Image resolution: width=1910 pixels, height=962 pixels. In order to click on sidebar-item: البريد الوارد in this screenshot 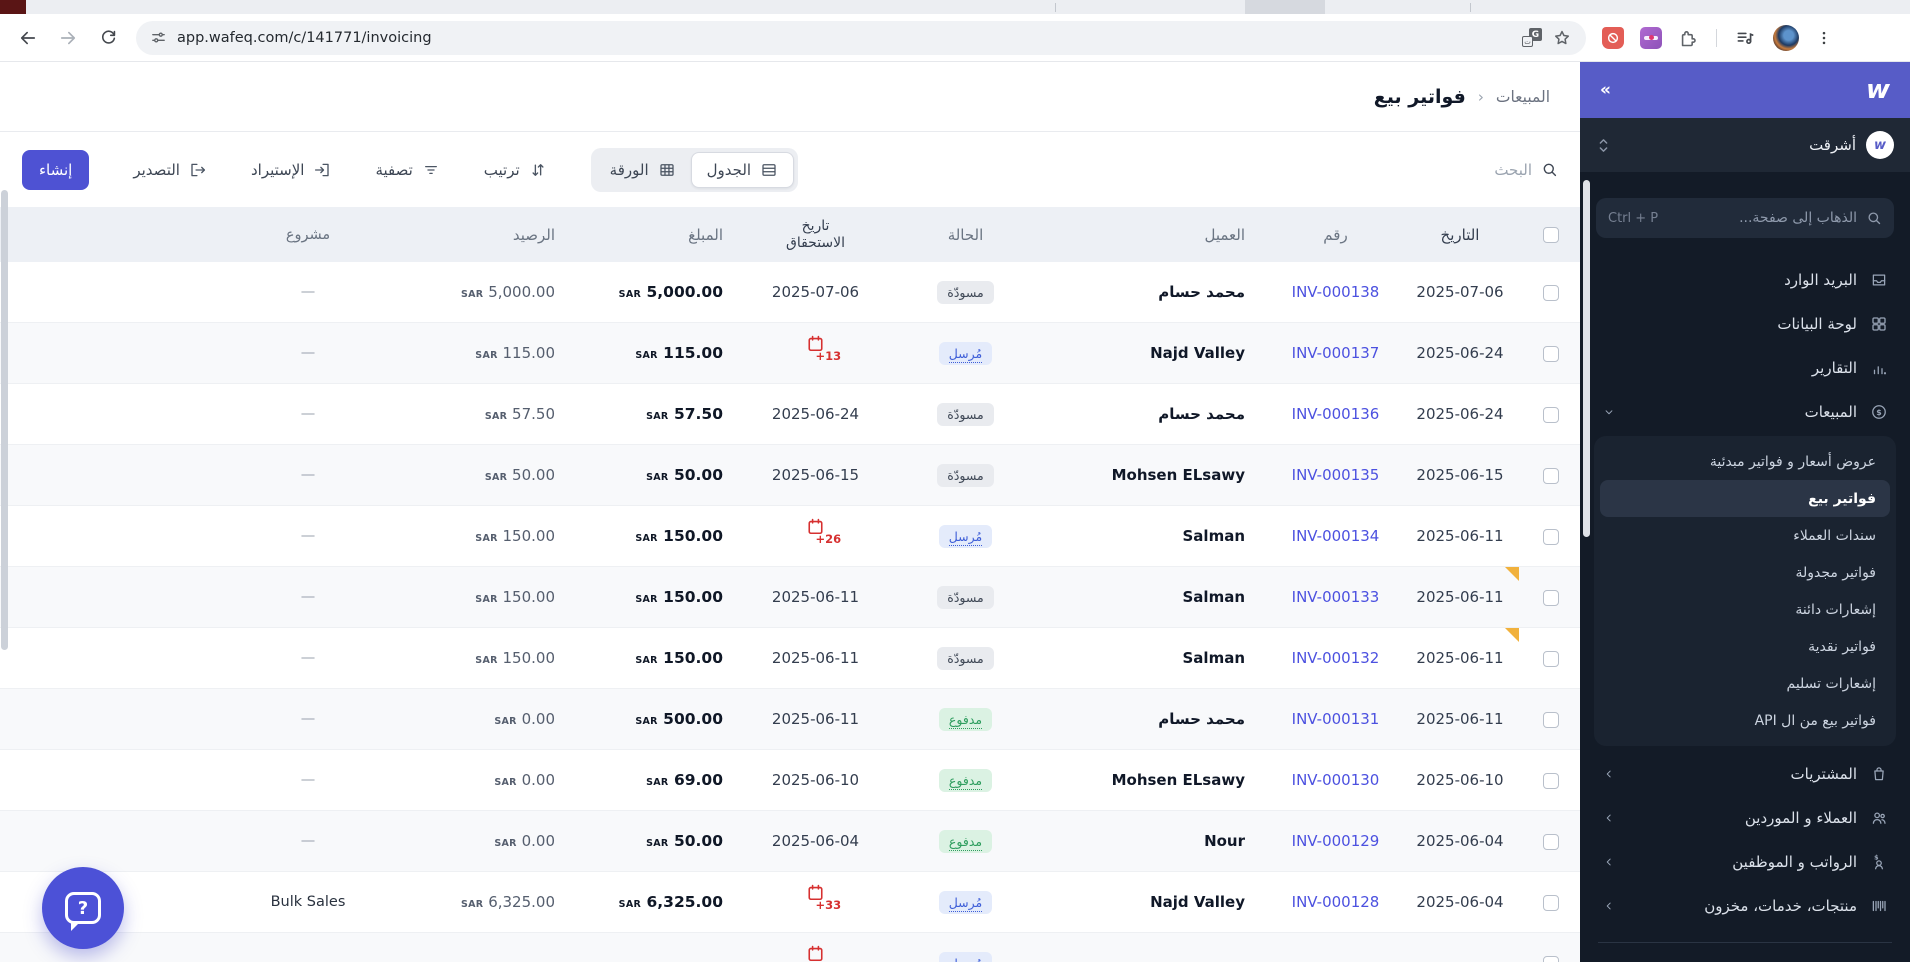, I will do `click(1745, 280)`.